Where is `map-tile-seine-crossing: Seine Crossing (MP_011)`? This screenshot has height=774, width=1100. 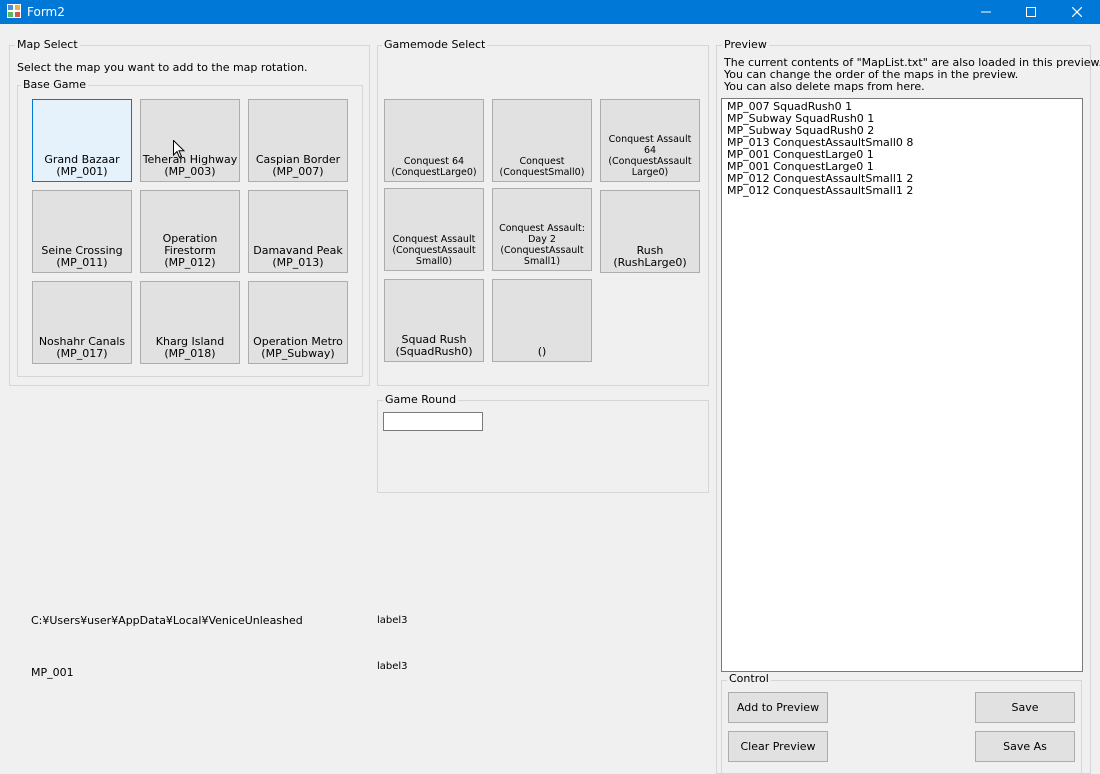
map-tile-seine-crossing: Seine Crossing (MP_011) is located at coordinates (82, 231).